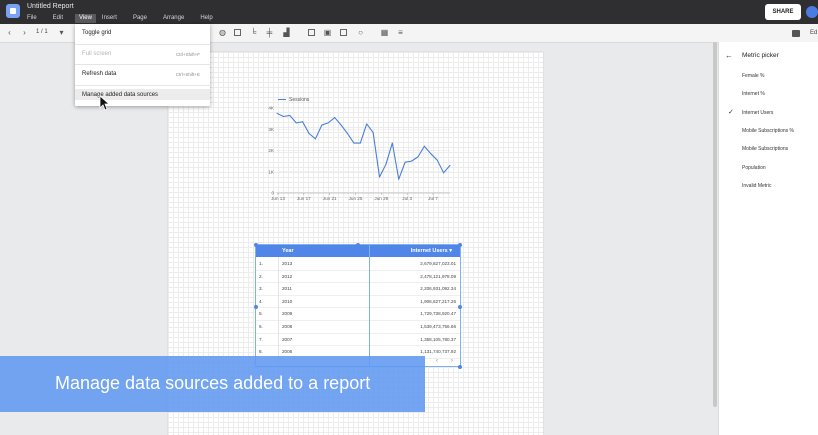 The height and width of the screenshot is (435, 818). What do you see at coordinates (143, 18) in the screenshot?
I see `menu-page: Page` at bounding box center [143, 18].